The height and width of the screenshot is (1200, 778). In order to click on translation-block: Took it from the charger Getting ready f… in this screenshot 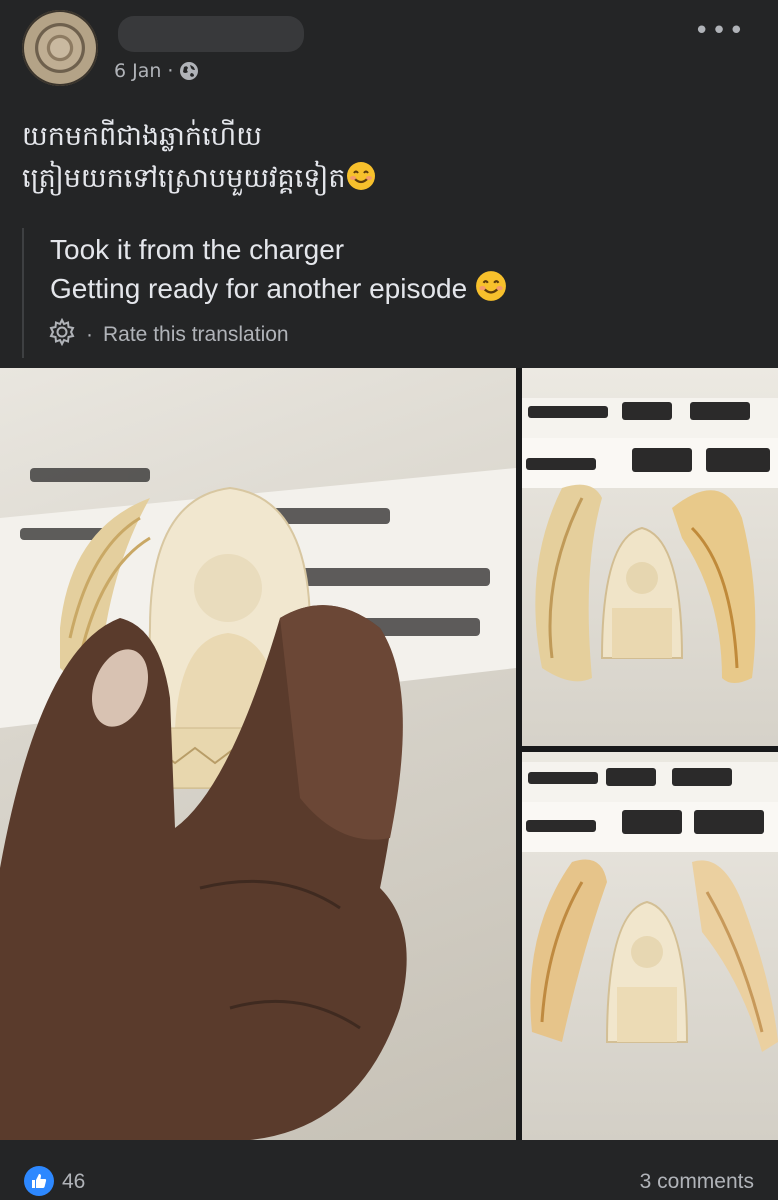, I will do `click(278, 271)`.